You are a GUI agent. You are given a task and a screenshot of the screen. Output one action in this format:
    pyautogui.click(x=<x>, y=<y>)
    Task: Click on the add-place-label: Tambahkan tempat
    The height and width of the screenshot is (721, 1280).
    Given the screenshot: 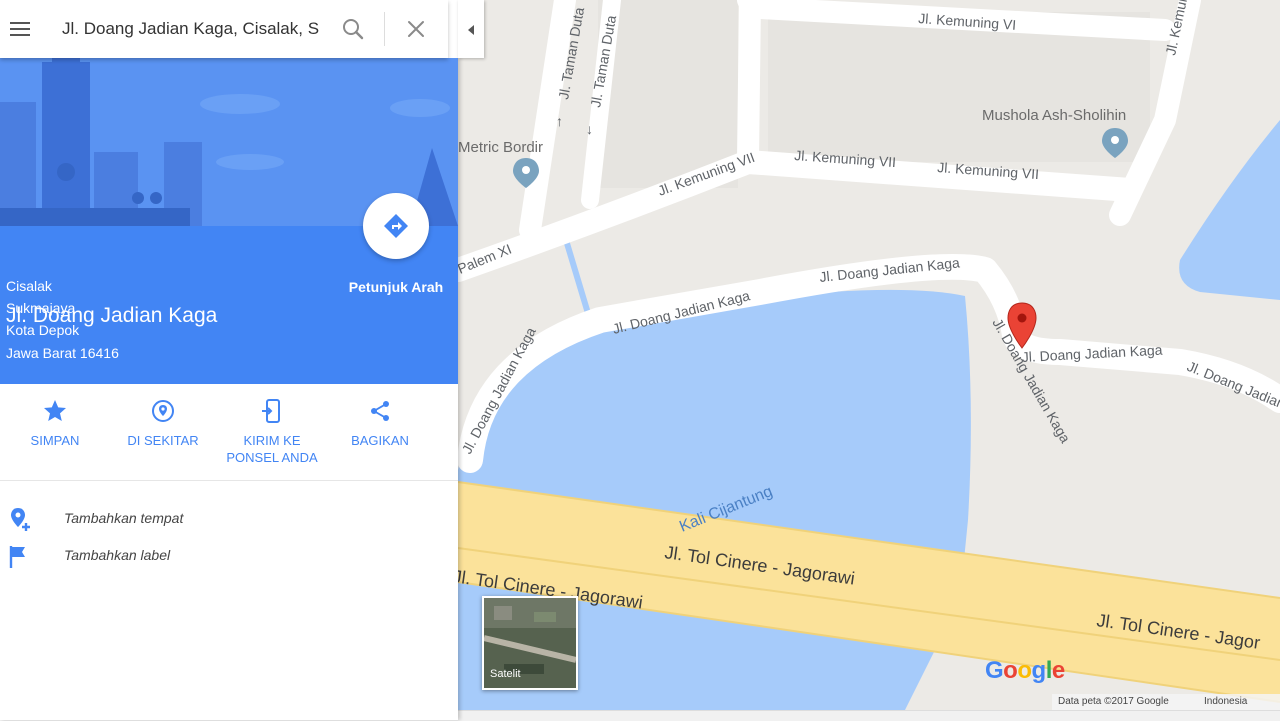 What is the action you would take?
    pyautogui.click(x=124, y=518)
    